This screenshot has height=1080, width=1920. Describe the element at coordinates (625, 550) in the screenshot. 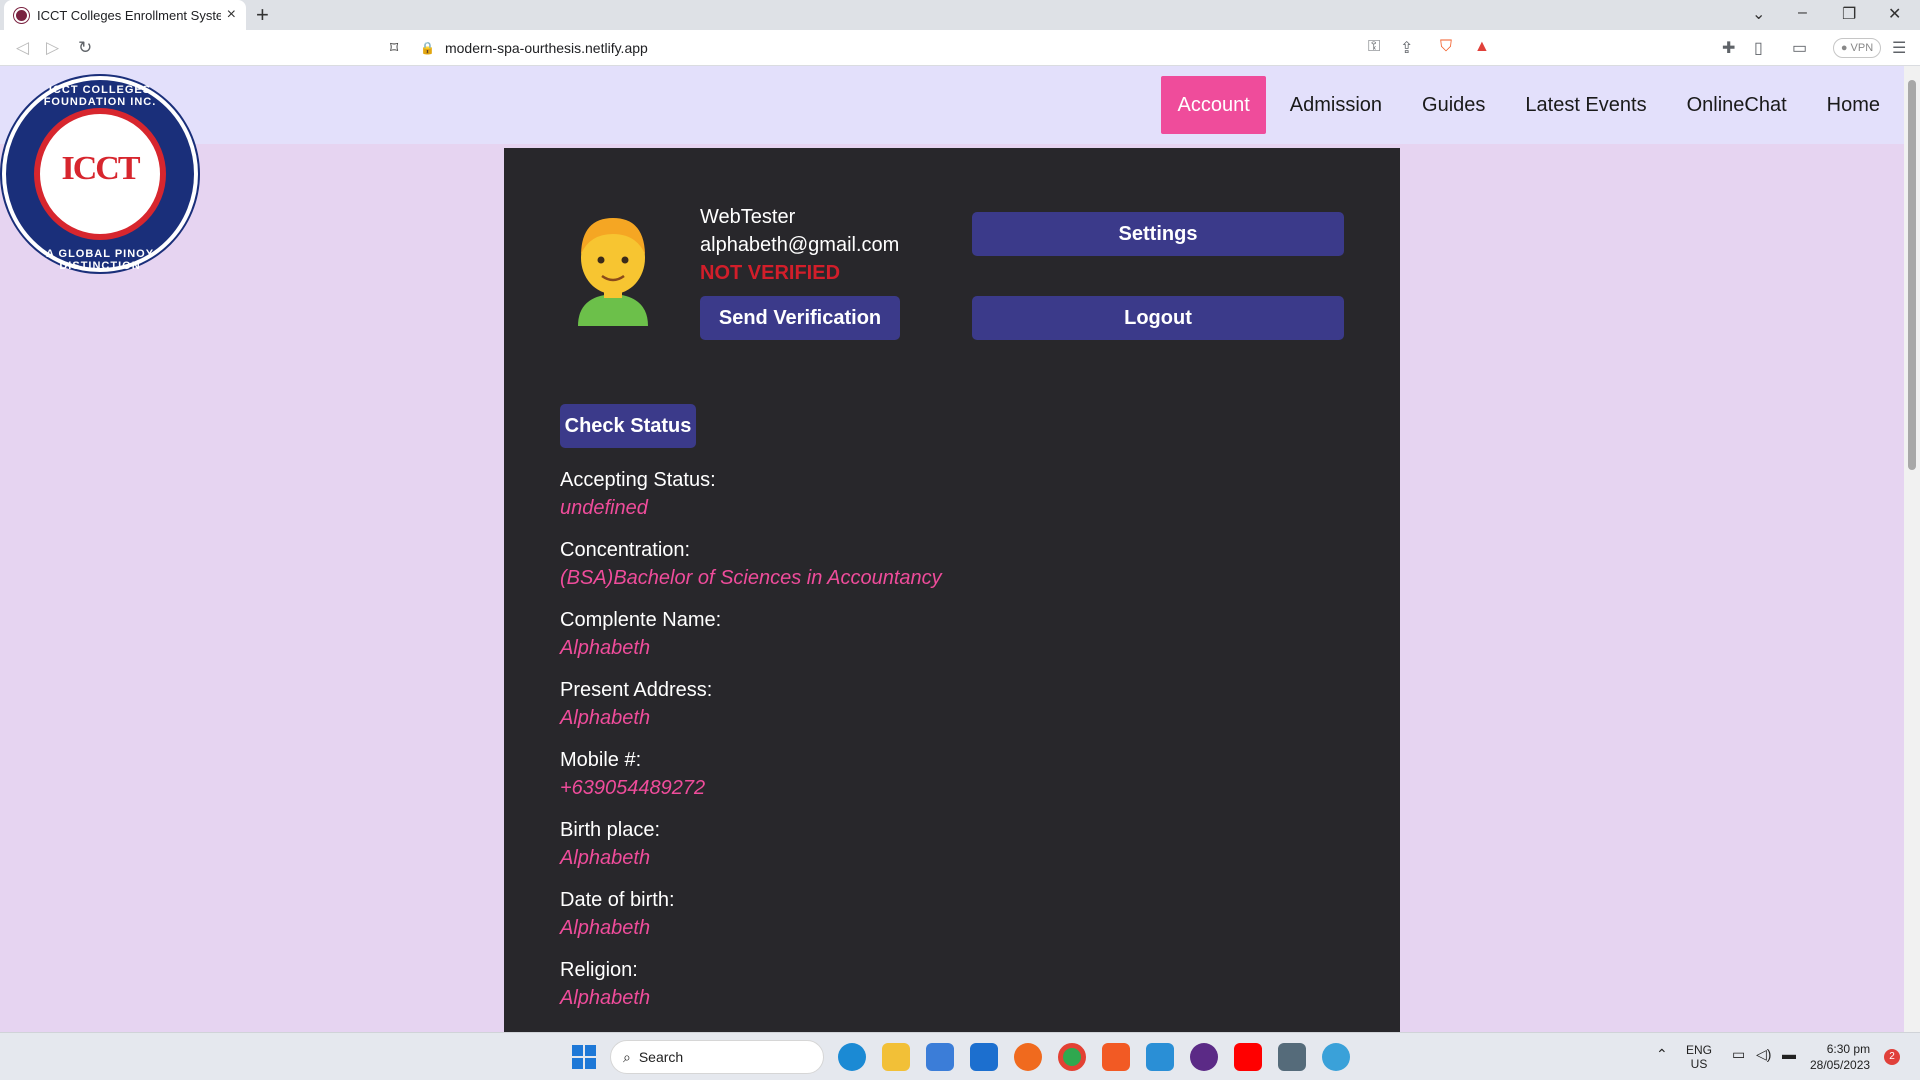

I see `field-label: Concentration:` at that location.